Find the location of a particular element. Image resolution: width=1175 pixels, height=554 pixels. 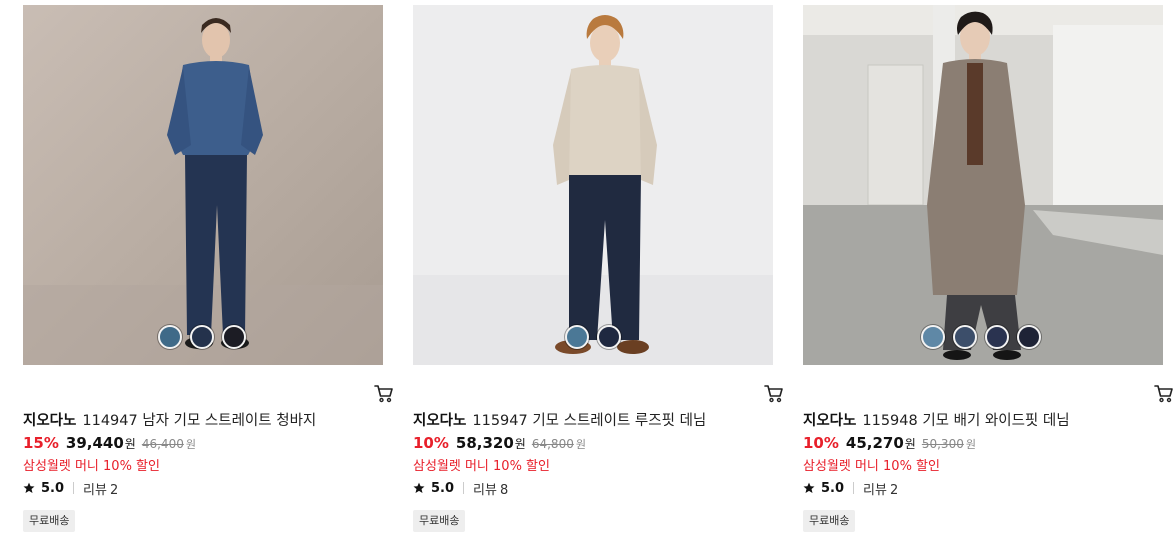

review-count: 리뷰 8 is located at coordinates (490, 488).